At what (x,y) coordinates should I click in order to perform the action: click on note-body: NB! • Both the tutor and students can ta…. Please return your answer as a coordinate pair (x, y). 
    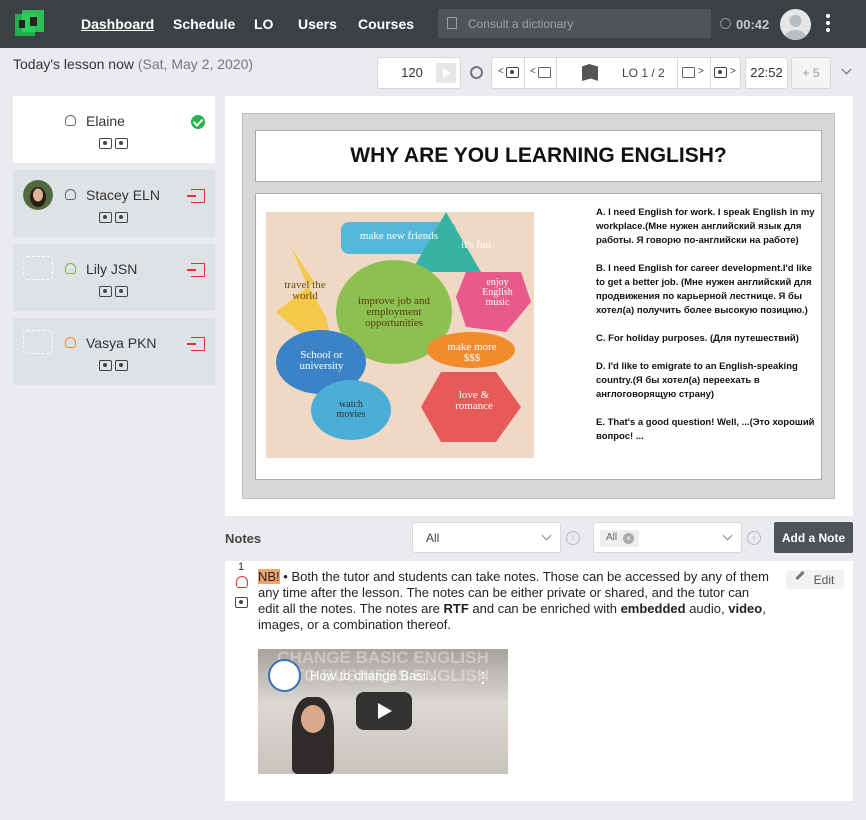
    Looking at the image, I should click on (515, 601).